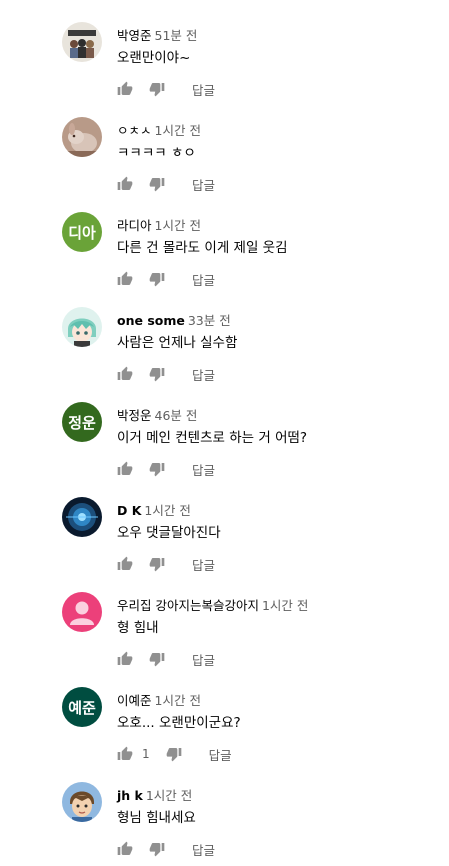  I want to click on author-name: 우리집 강아지는복슬강아지, so click(188, 605).